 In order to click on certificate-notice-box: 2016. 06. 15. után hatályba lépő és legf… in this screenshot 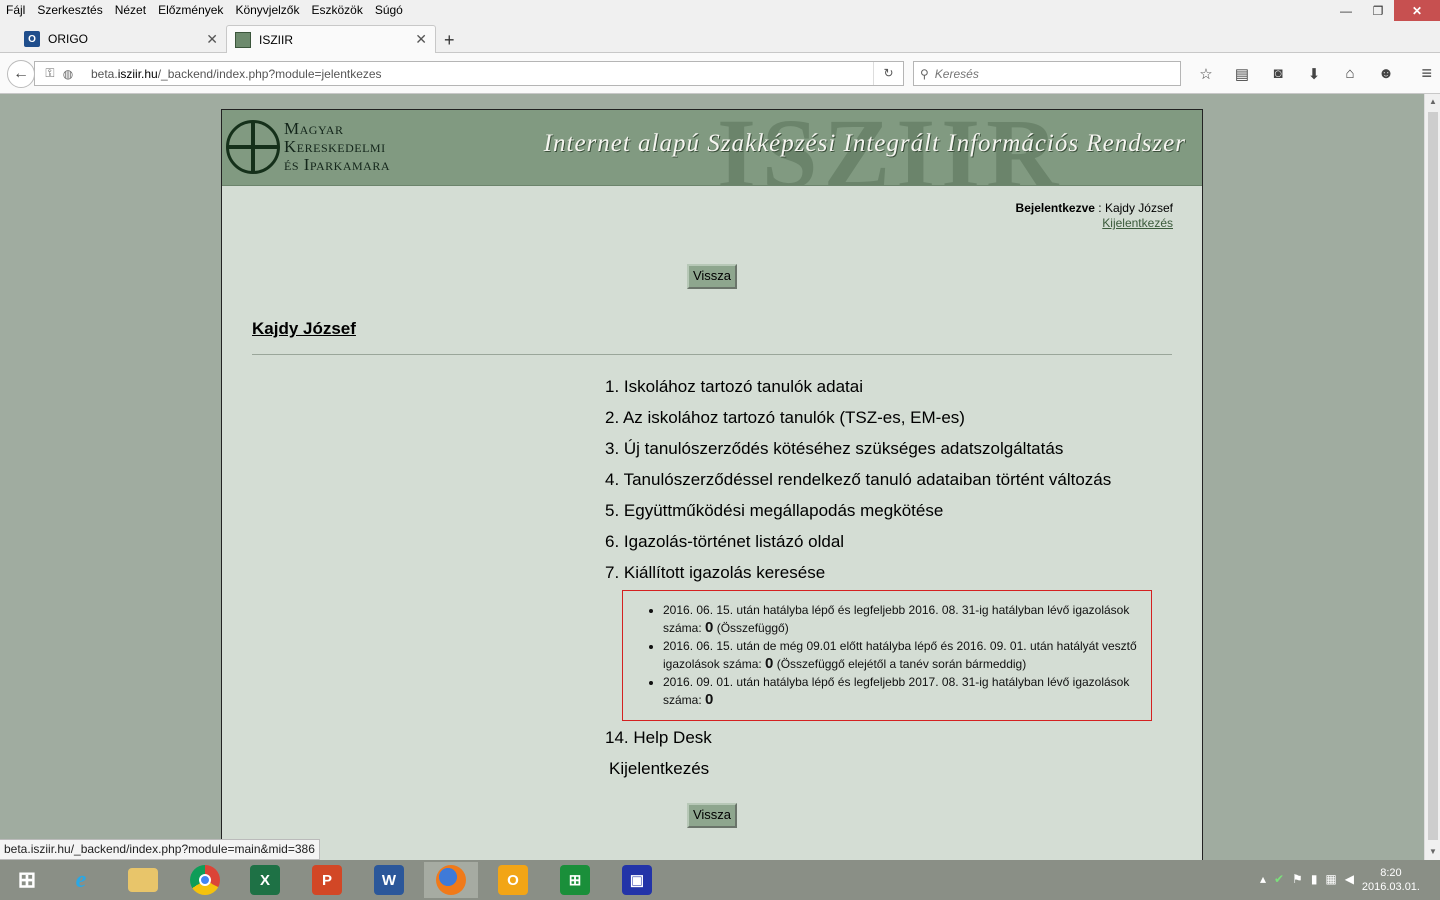, I will do `click(887, 655)`.